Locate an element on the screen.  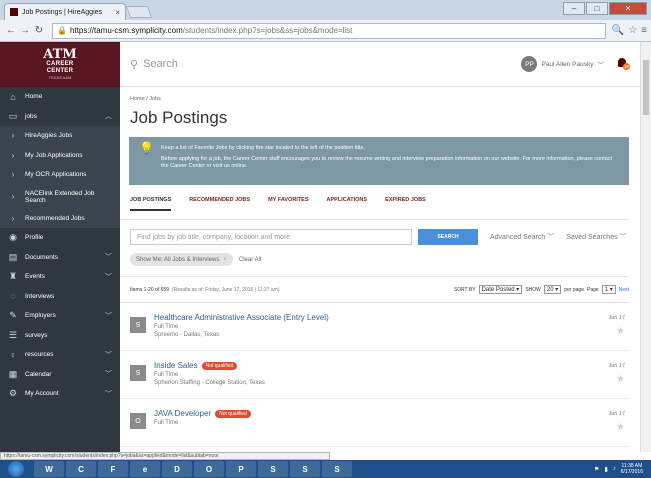
system-tray: ⚑ ▮ ♪ 11:38 AM 6/17/2016 is located at coordinates (622, 469).